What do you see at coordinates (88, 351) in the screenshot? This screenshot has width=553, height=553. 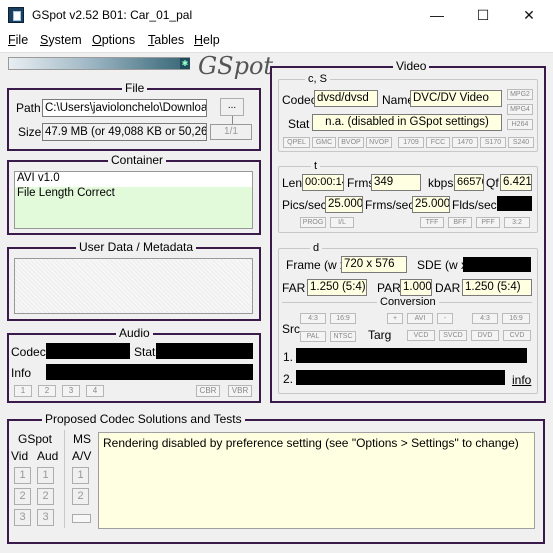 I see `audio-codec-field` at bounding box center [88, 351].